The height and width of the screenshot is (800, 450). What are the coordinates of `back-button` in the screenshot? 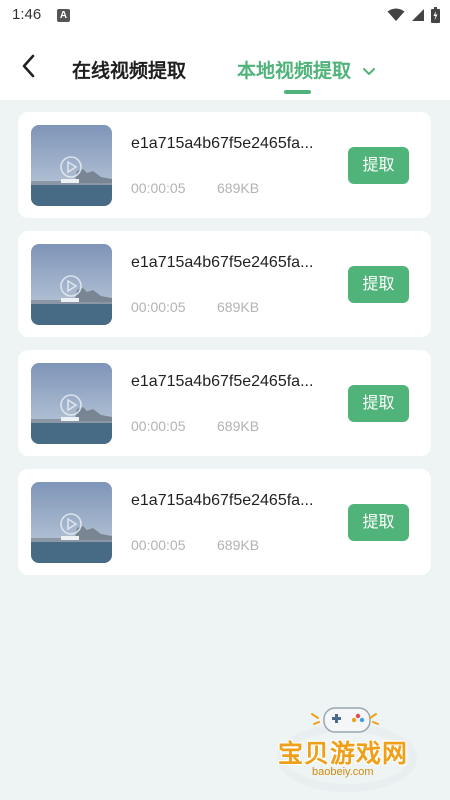 It's located at (30, 66).